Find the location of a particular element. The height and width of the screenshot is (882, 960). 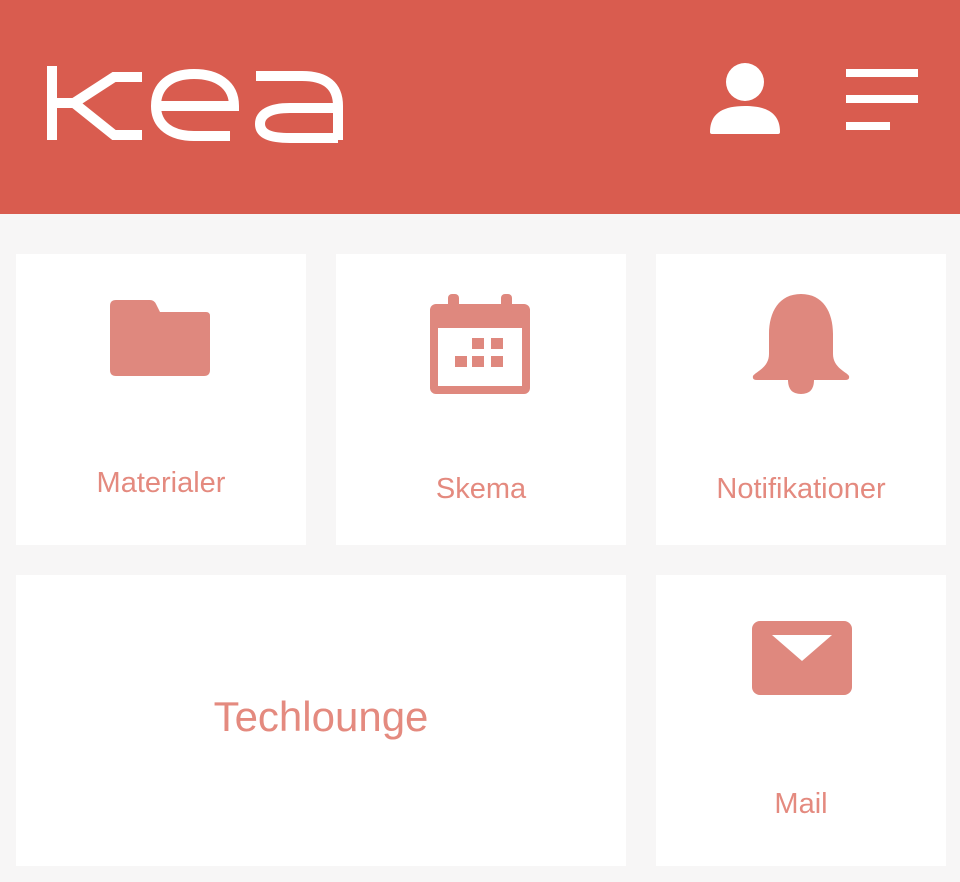

tile-label-skema: Skema is located at coordinates (481, 489).